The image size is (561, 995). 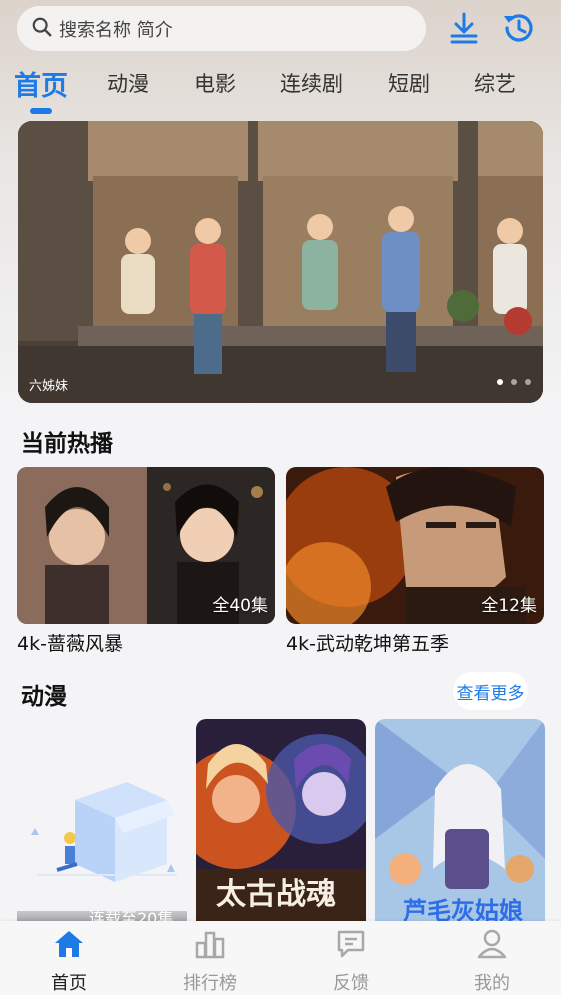 I want to click on bottom-navigation: 首页 排行榜 反馈 我的, so click(x=280, y=958).